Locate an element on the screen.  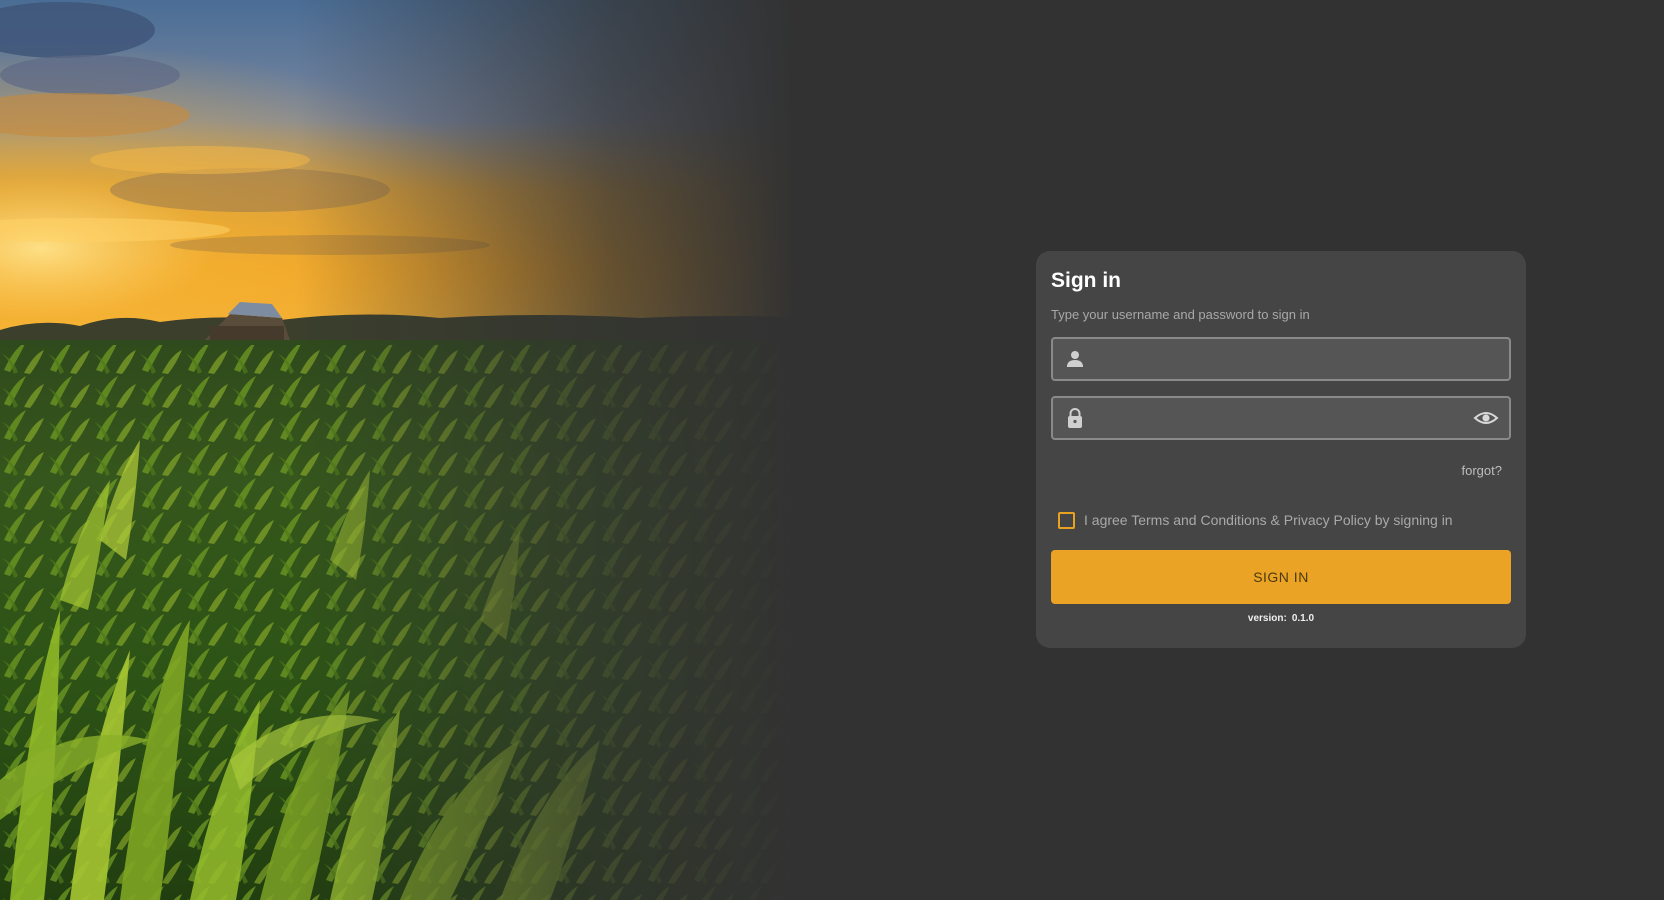
version-info: version: 0.1.0 is located at coordinates (1281, 618).